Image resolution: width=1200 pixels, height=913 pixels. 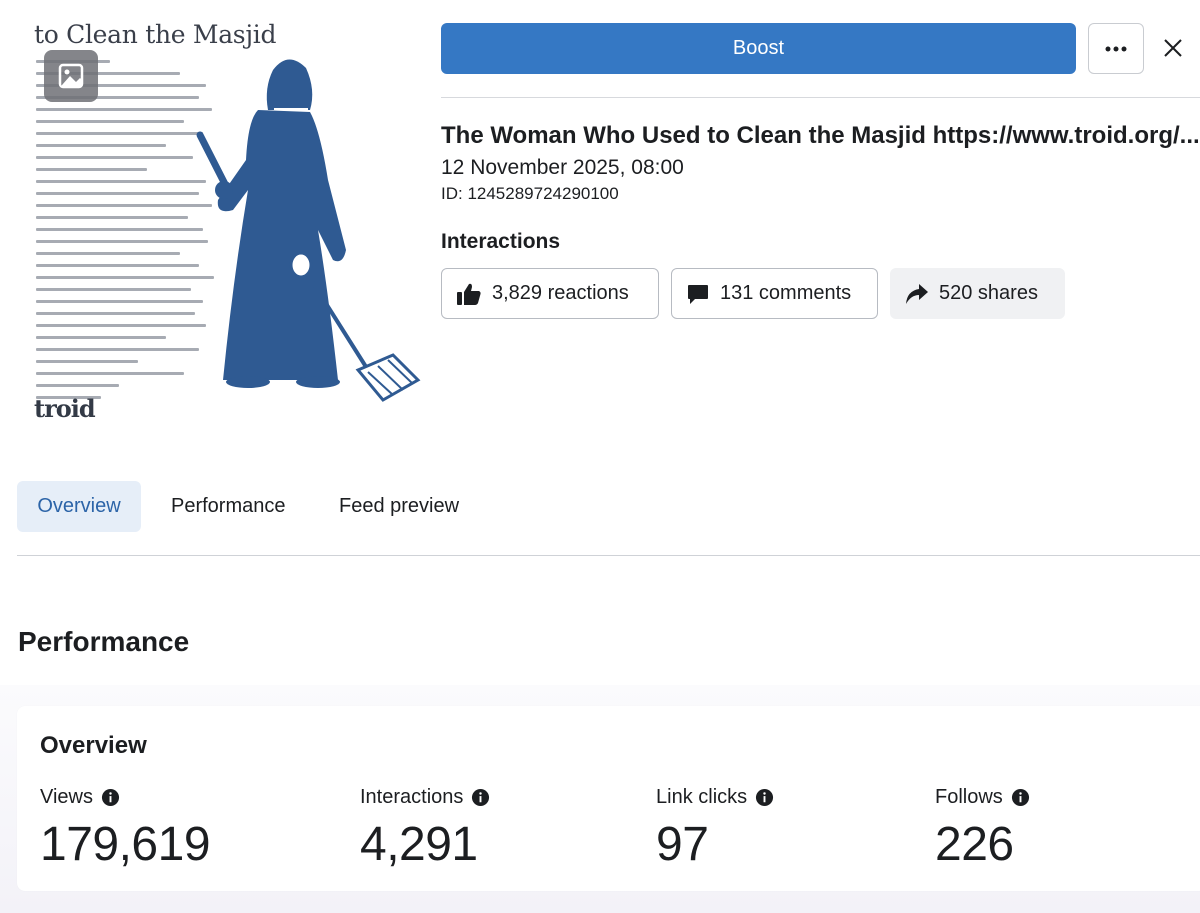 I want to click on close-icon, so click(x=1173, y=48).